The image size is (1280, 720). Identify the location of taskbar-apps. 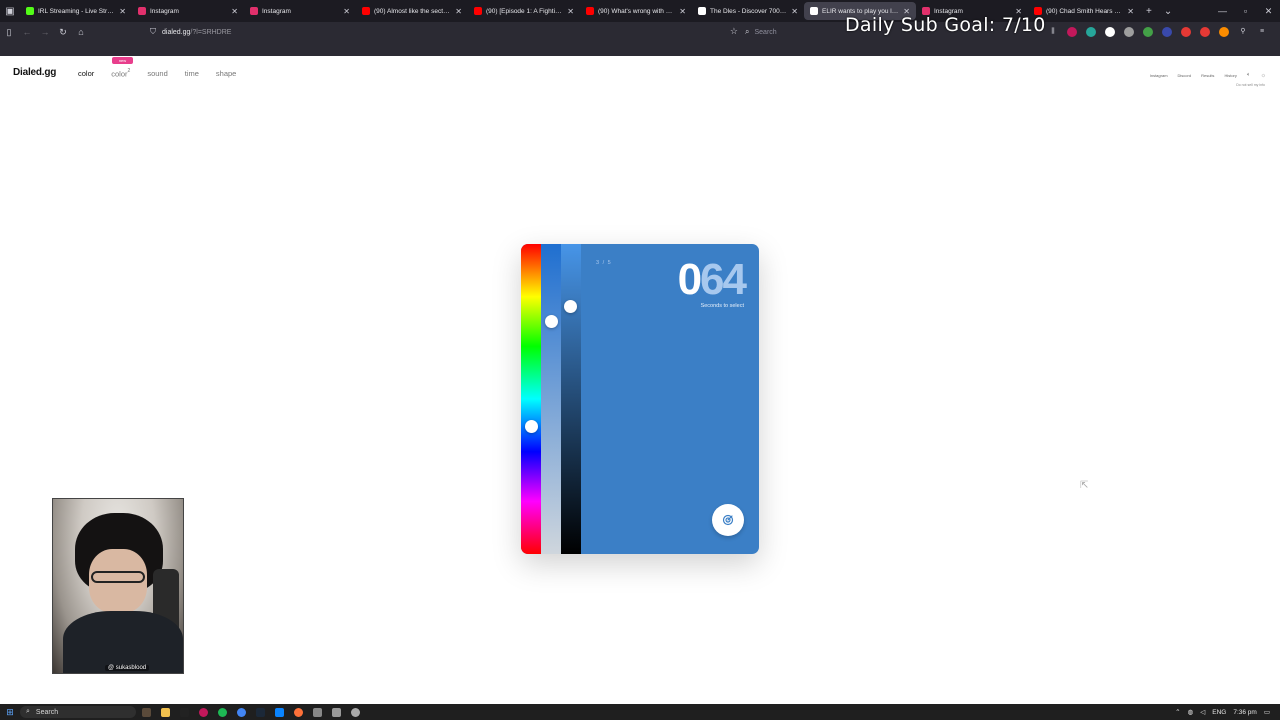
(251, 712).